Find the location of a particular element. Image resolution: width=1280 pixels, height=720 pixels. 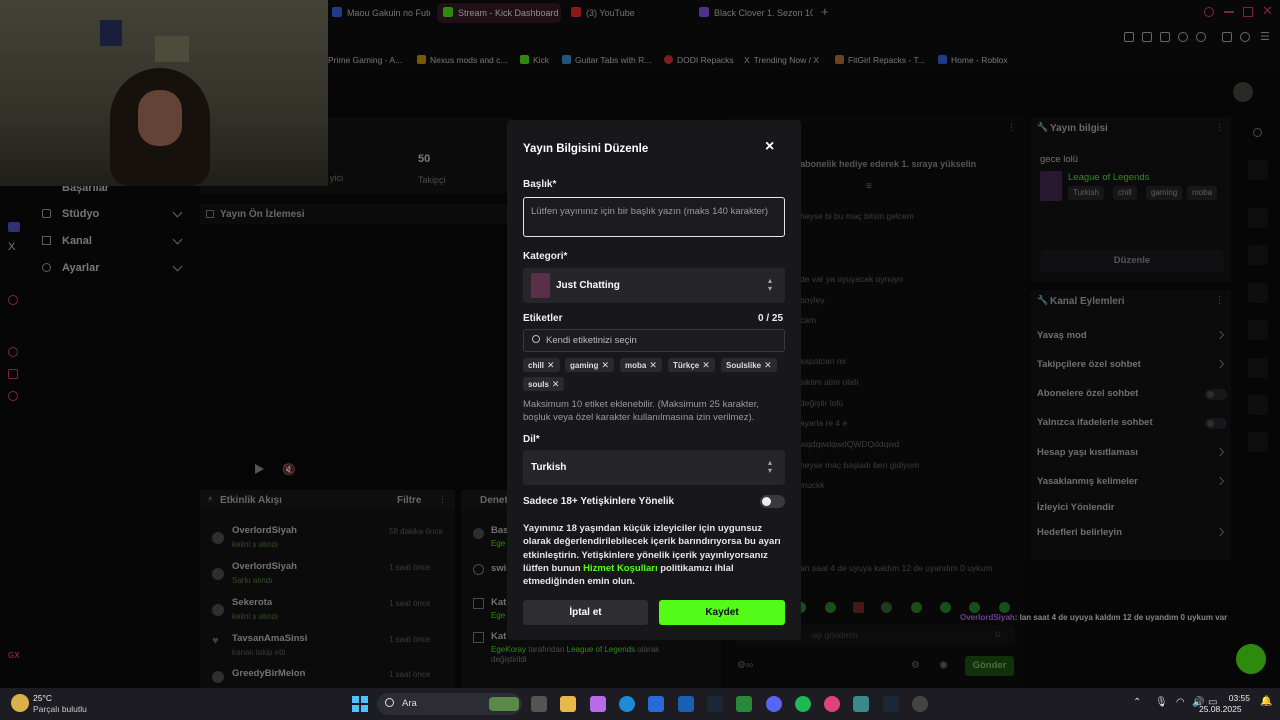

tag-chip-souls: souls ✕ is located at coordinates (544, 384).